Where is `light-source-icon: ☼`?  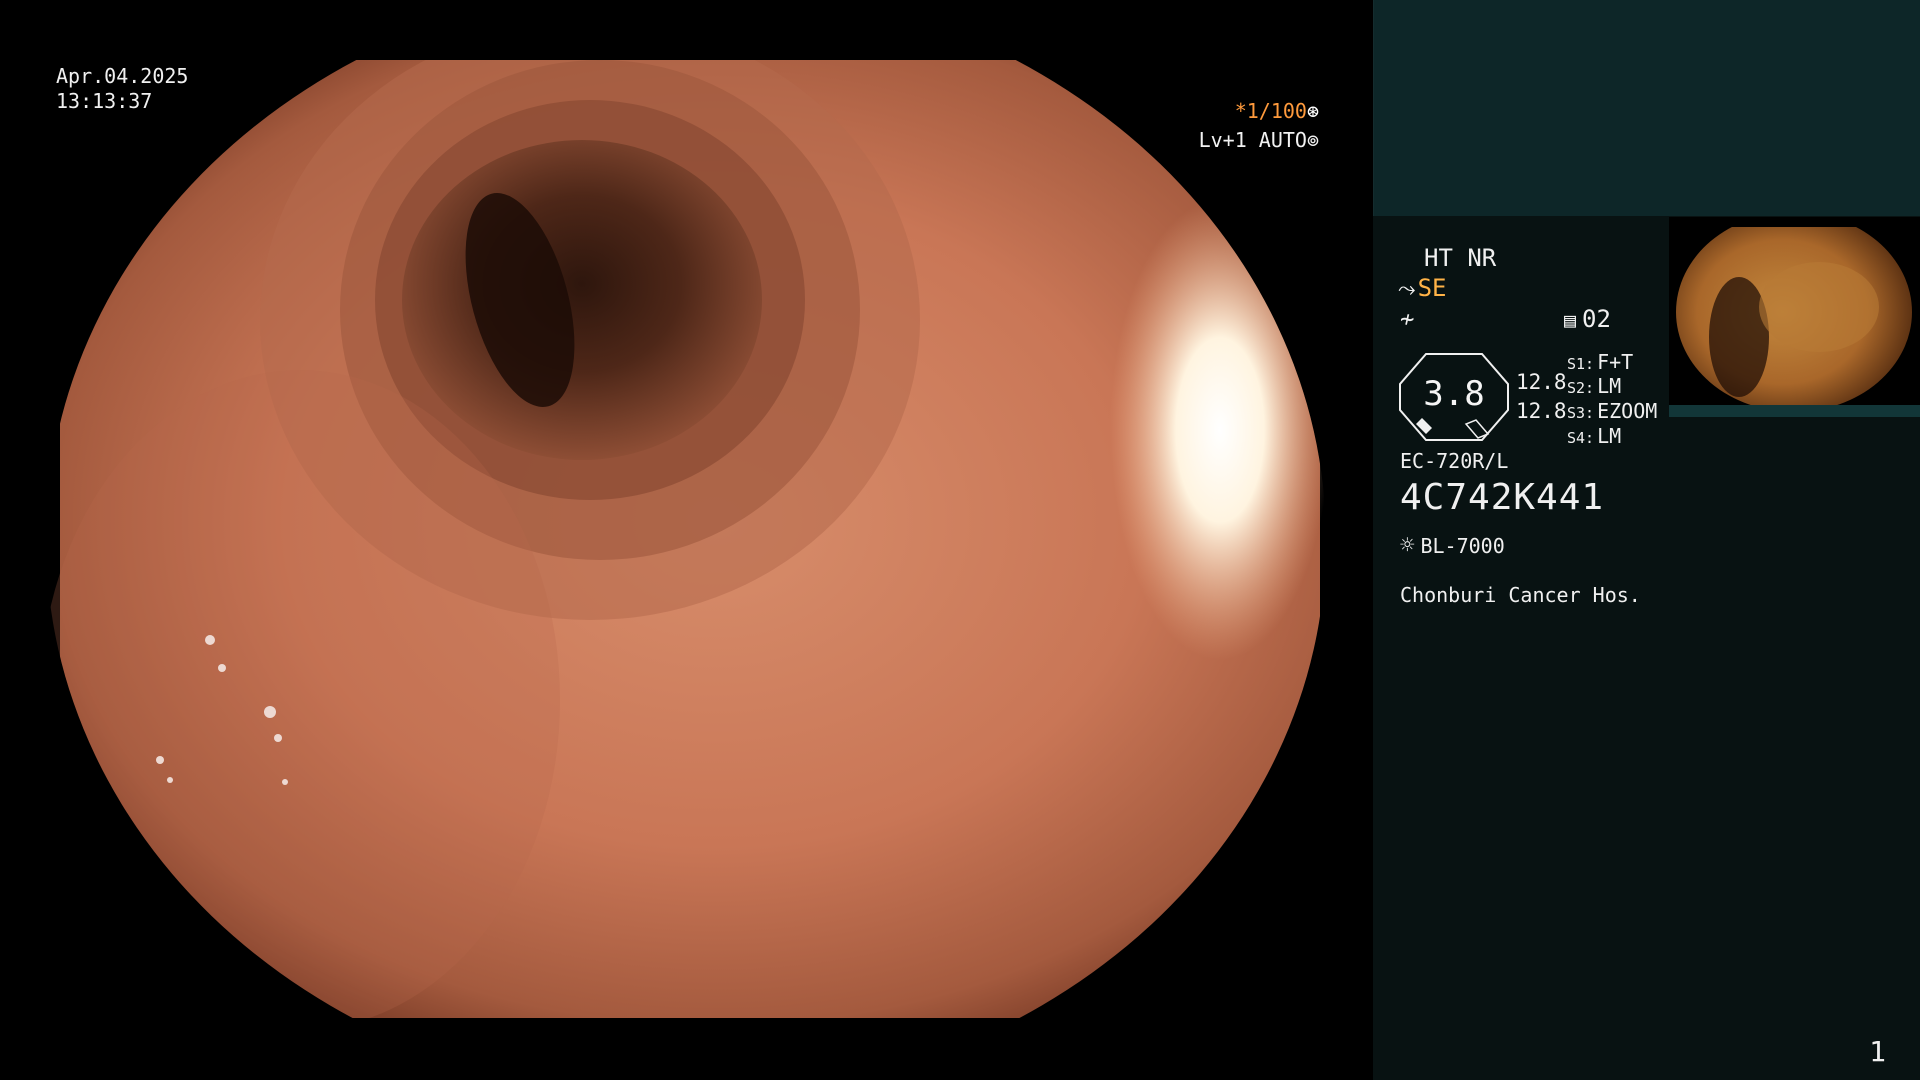
light-source-icon: ☼ is located at coordinates (1407, 545).